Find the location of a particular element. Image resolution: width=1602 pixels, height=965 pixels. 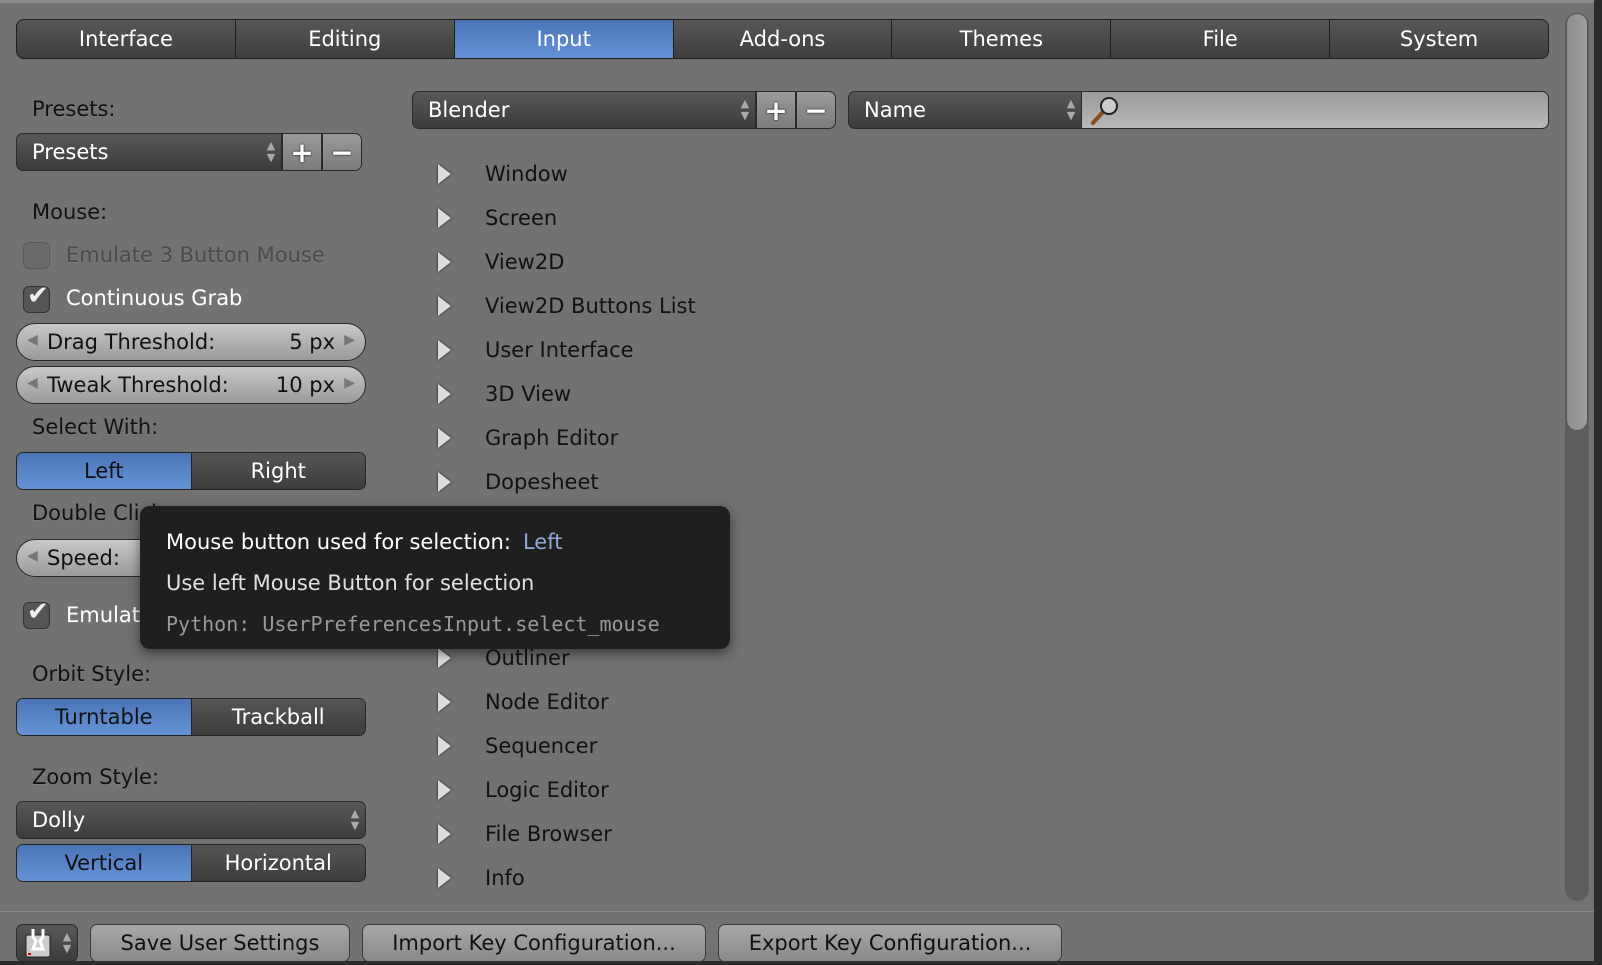

tweak-threshold-field: ◀ Tweak Threshold: 10 px ▶ is located at coordinates (191, 385).